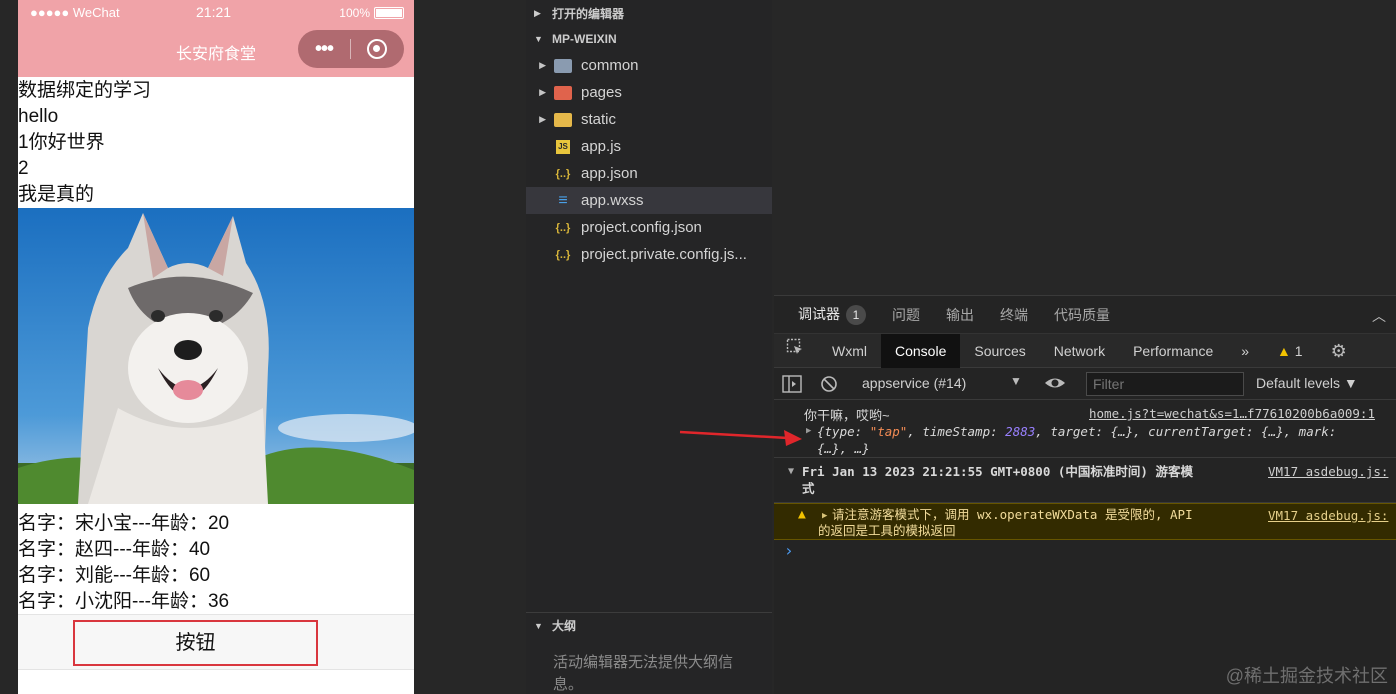 This screenshot has width=1396, height=694. Describe the element at coordinates (1307, 383) in the screenshot. I see `log-levels-select: Default levels ▼` at that location.